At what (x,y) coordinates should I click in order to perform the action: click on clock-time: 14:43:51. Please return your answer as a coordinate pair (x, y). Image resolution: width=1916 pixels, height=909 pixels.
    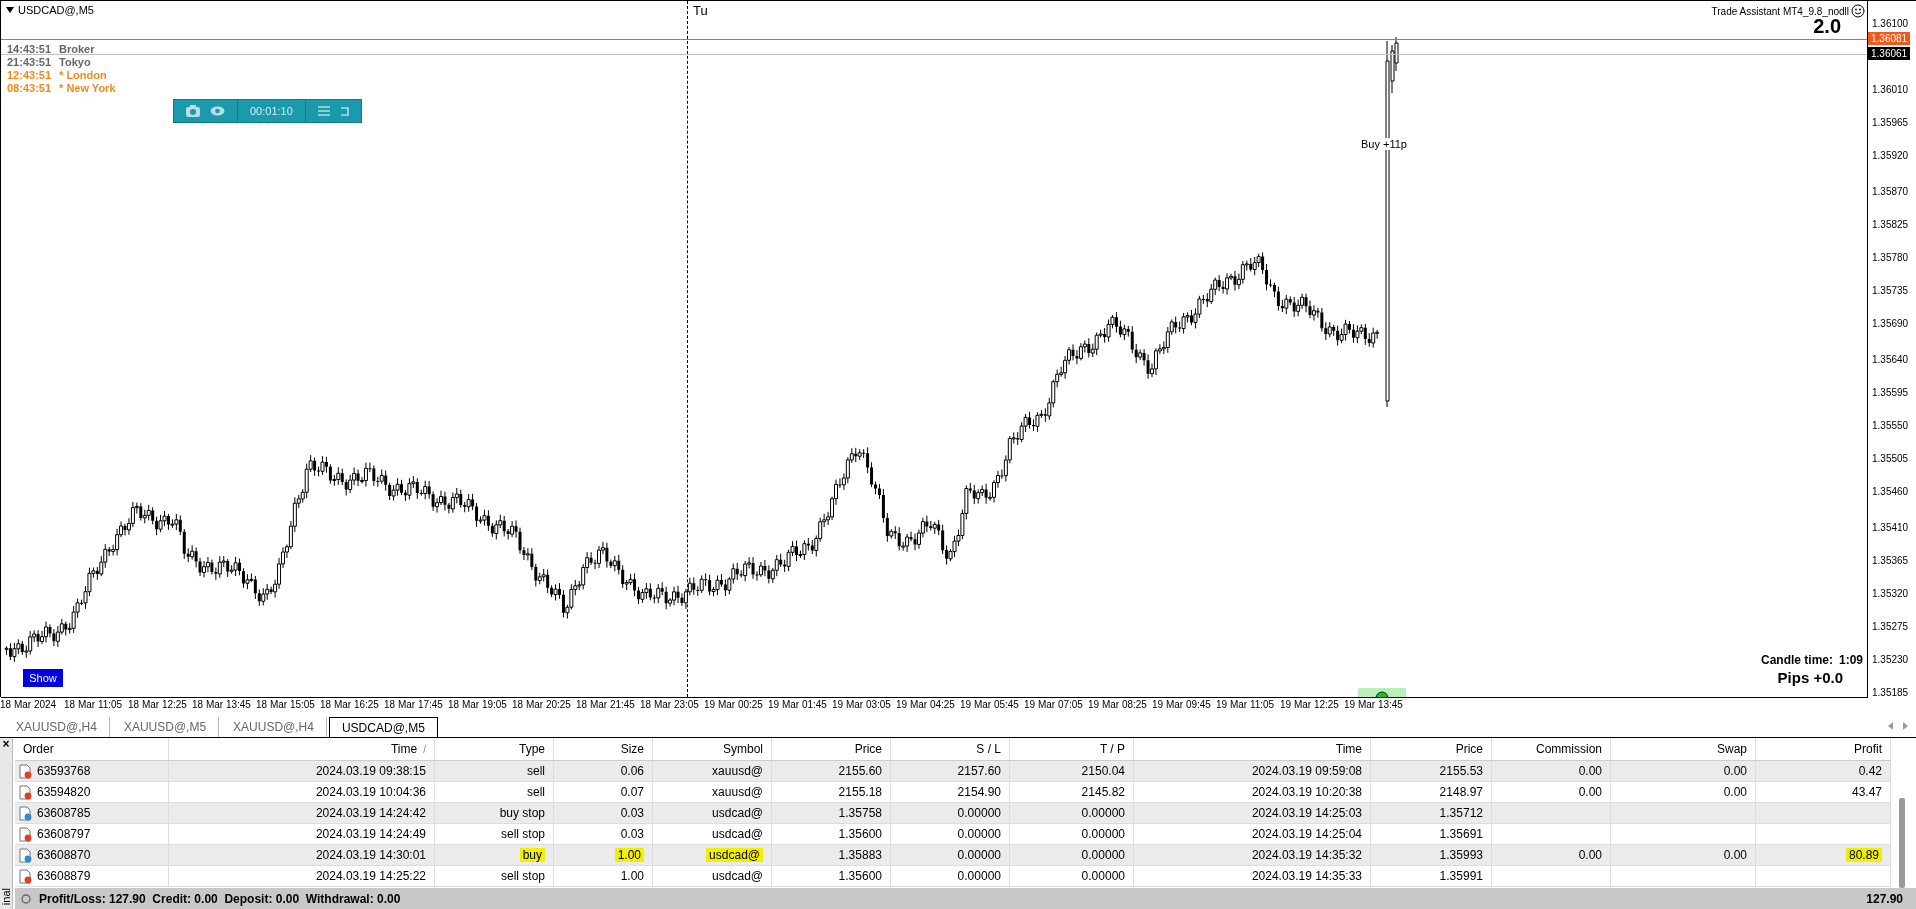
    Looking at the image, I should click on (29, 49).